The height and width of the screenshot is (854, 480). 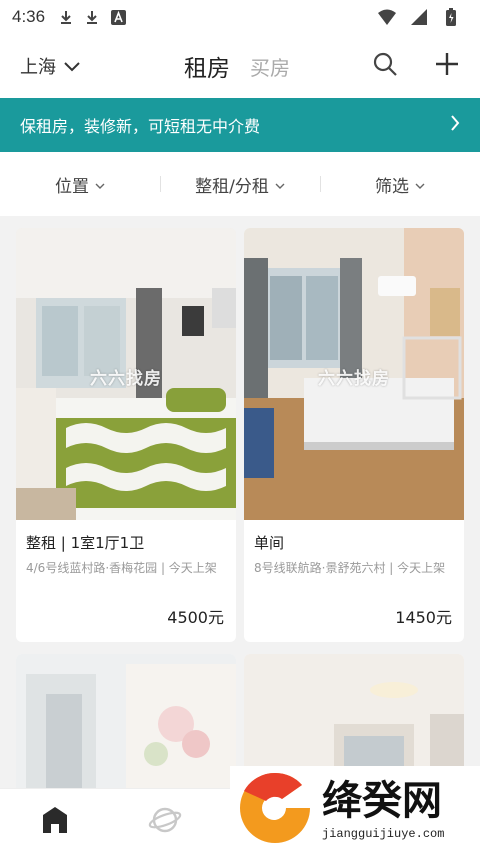 What do you see at coordinates (447, 66) in the screenshot?
I see `plus-icon` at bounding box center [447, 66].